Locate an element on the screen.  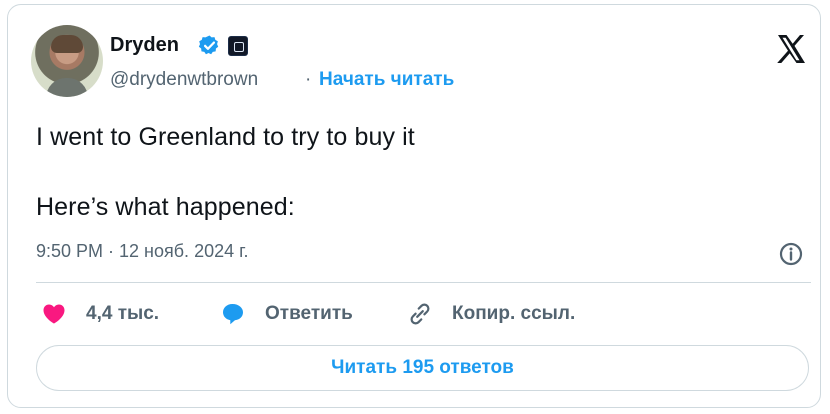
verified-badge-icon is located at coordinates (208, 45).